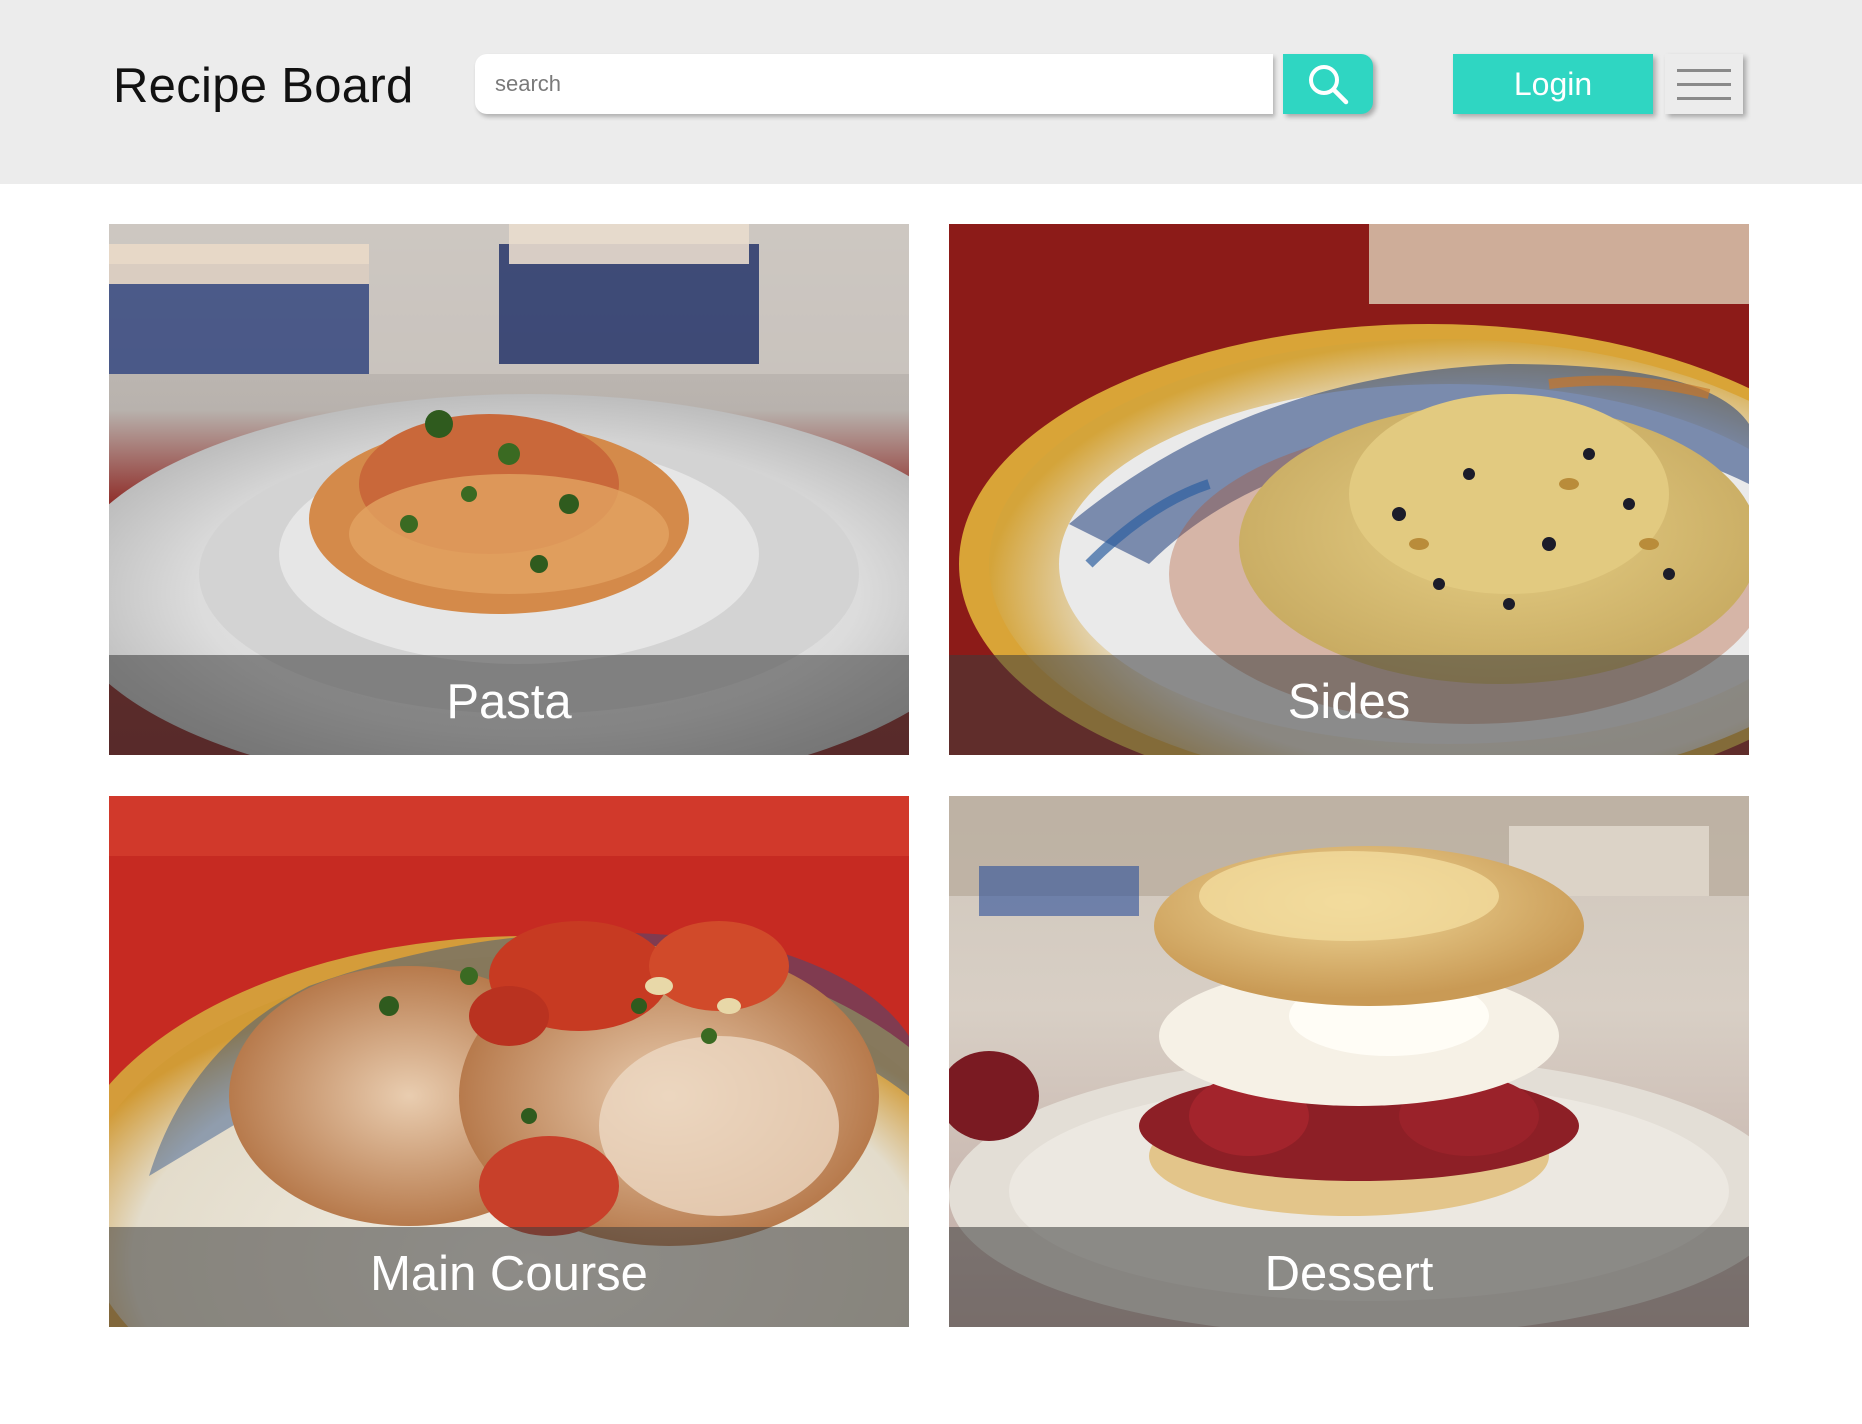 The height and width of the screenshot is (1424, 1862). What do you see at coordinates (874, 84) in the screenshot?
I see `search-input` at bounding box center [874, 84].